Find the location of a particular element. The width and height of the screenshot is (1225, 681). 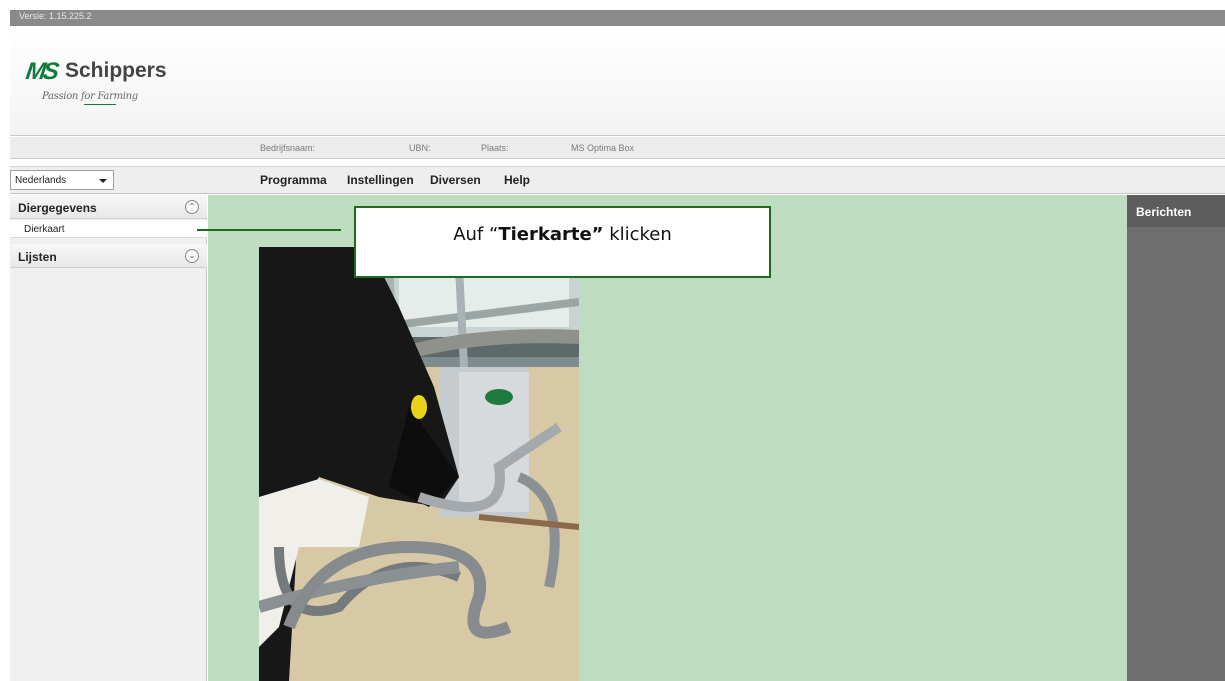

logo-name: Schippers is located at coordinates (116, 70).